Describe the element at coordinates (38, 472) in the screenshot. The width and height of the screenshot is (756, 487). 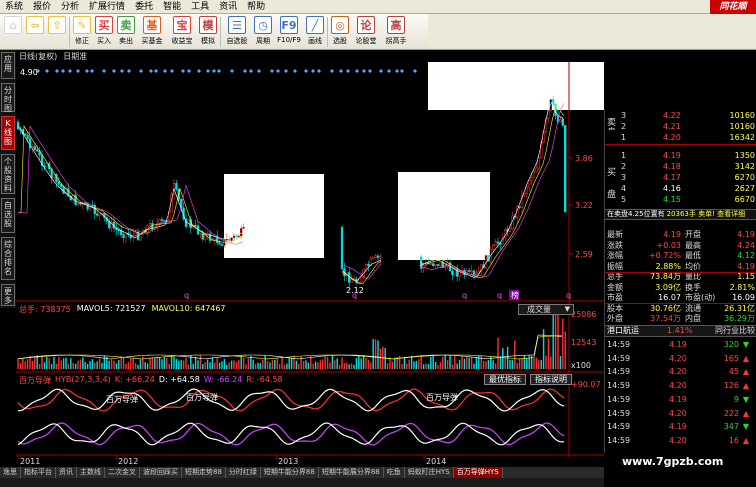
I see `indicator-tab: 指标平台` at that location.